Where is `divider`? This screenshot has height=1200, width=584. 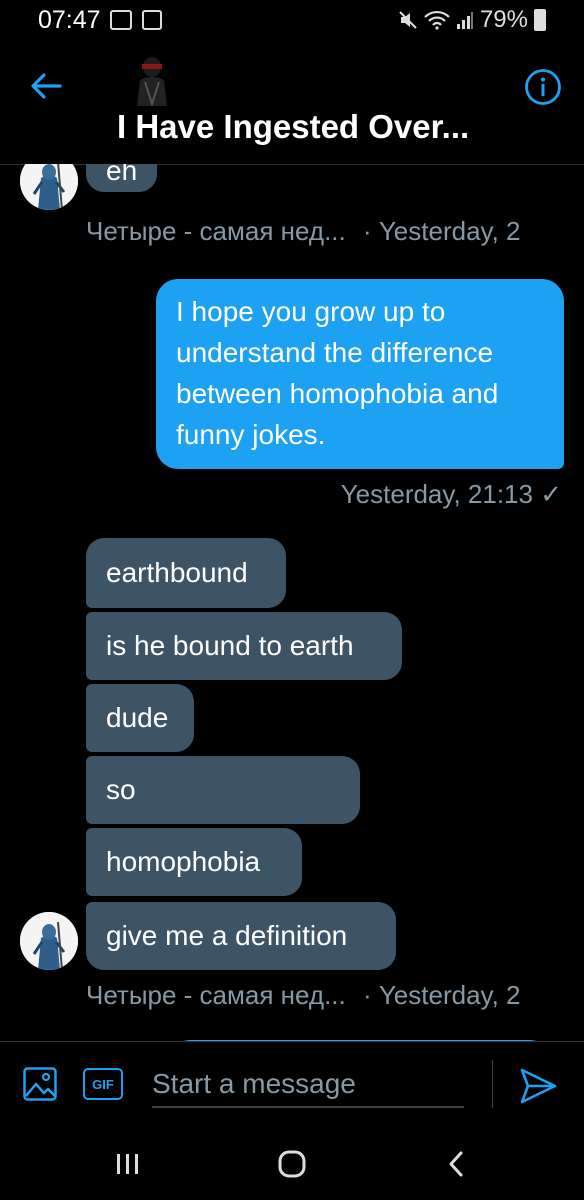
divider is located at coordinates (492, 1084).